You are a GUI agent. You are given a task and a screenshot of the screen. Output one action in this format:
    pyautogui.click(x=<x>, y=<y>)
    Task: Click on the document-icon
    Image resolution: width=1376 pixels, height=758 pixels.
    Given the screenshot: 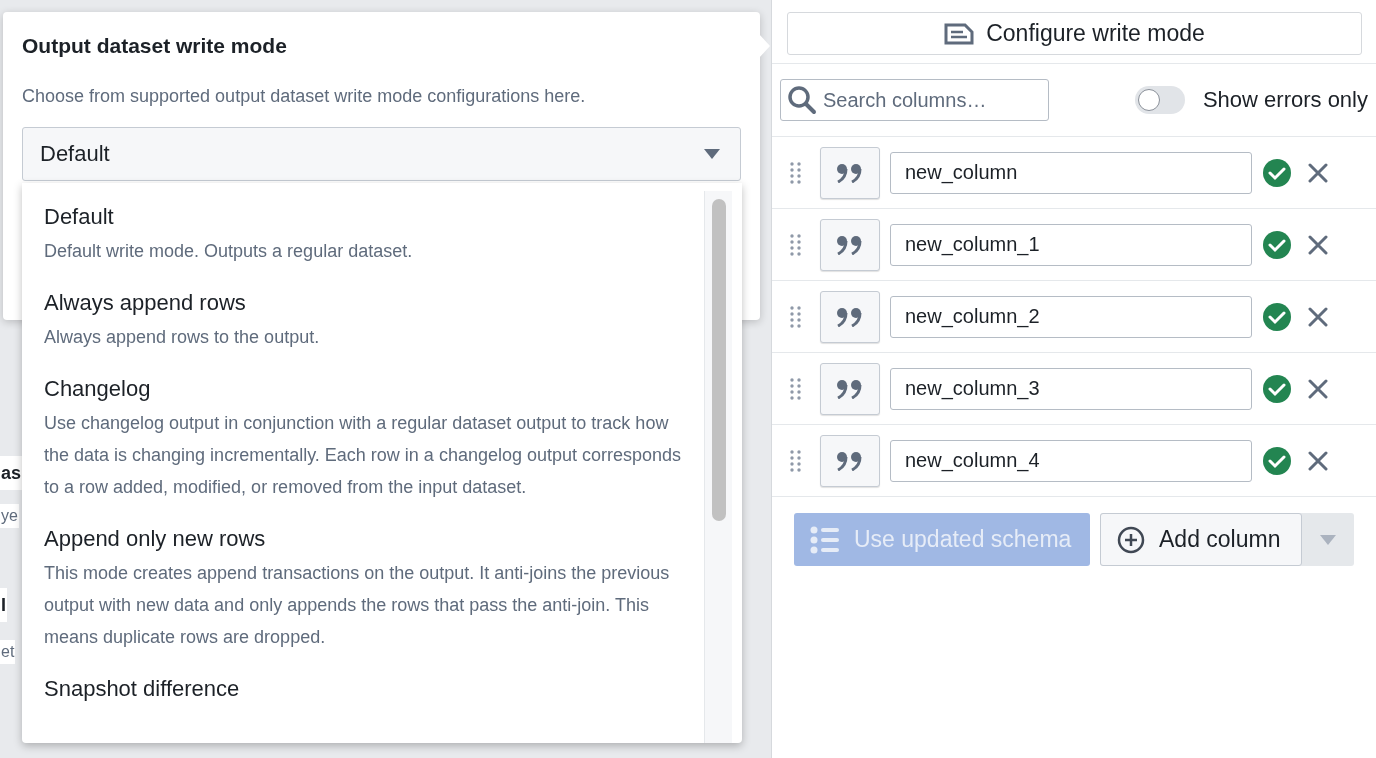 What is the action you would take?
    pyautogui.click(x=959, y=33)
    